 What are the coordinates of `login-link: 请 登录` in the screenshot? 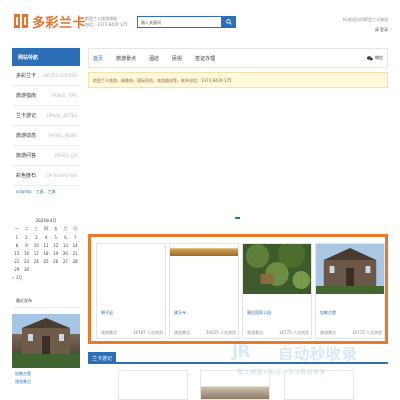 It's located at (358, 30).